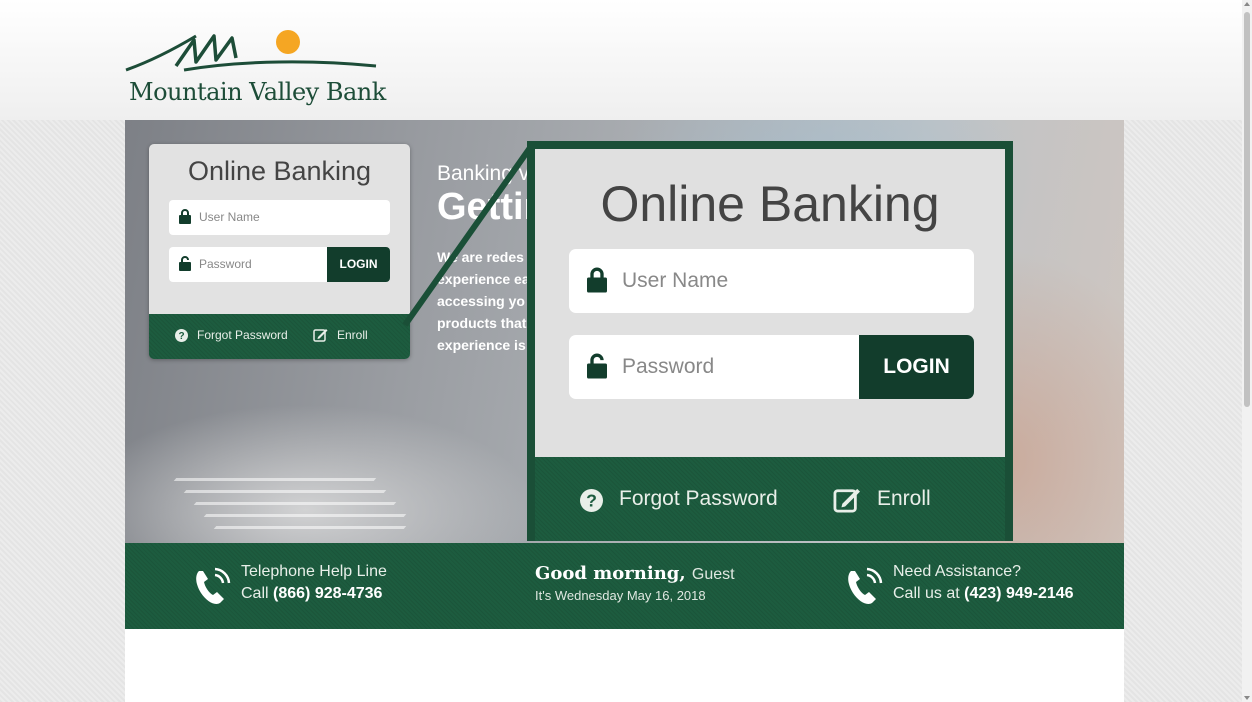 This screenshot has height=702, width=1252. What do you see at coordinates (468, 235) in the screenshot?
I see `zoom-connector` at bounding box center [468, 235].